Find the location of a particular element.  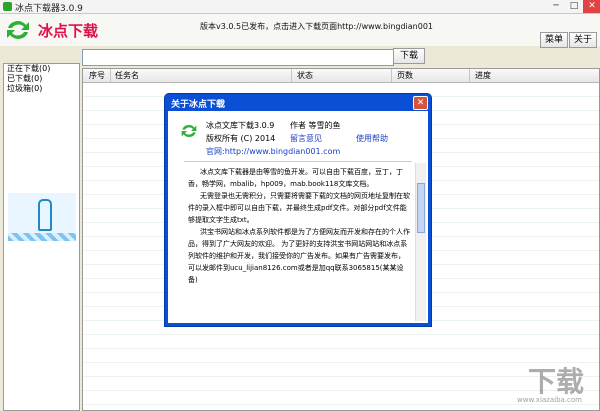

column-header-status: 状态 is located at coordinates (305, 75).